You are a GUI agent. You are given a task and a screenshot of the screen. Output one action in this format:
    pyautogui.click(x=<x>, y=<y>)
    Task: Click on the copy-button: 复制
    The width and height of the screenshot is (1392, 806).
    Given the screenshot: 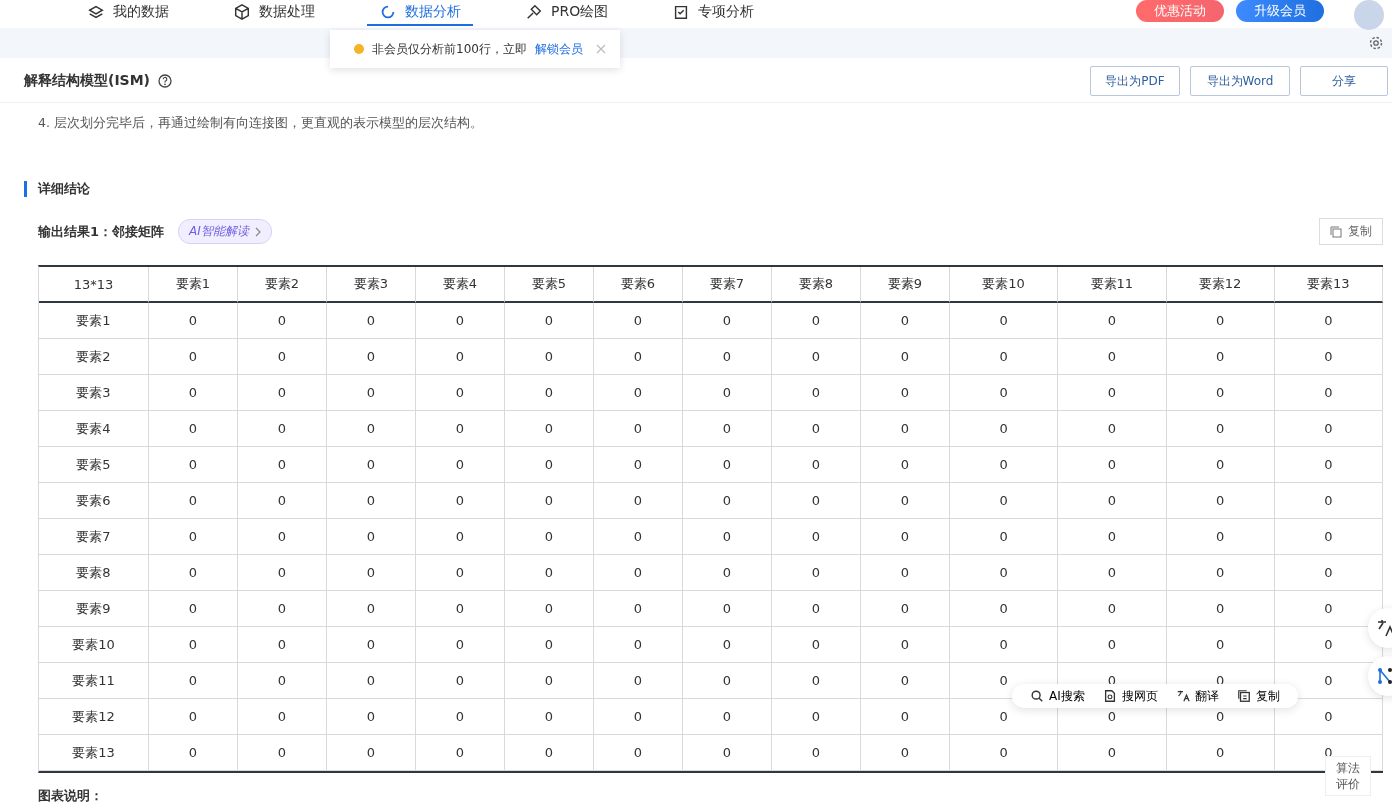 What is the action you would take?
    pyautogui.click(x=1351, y=231)
    